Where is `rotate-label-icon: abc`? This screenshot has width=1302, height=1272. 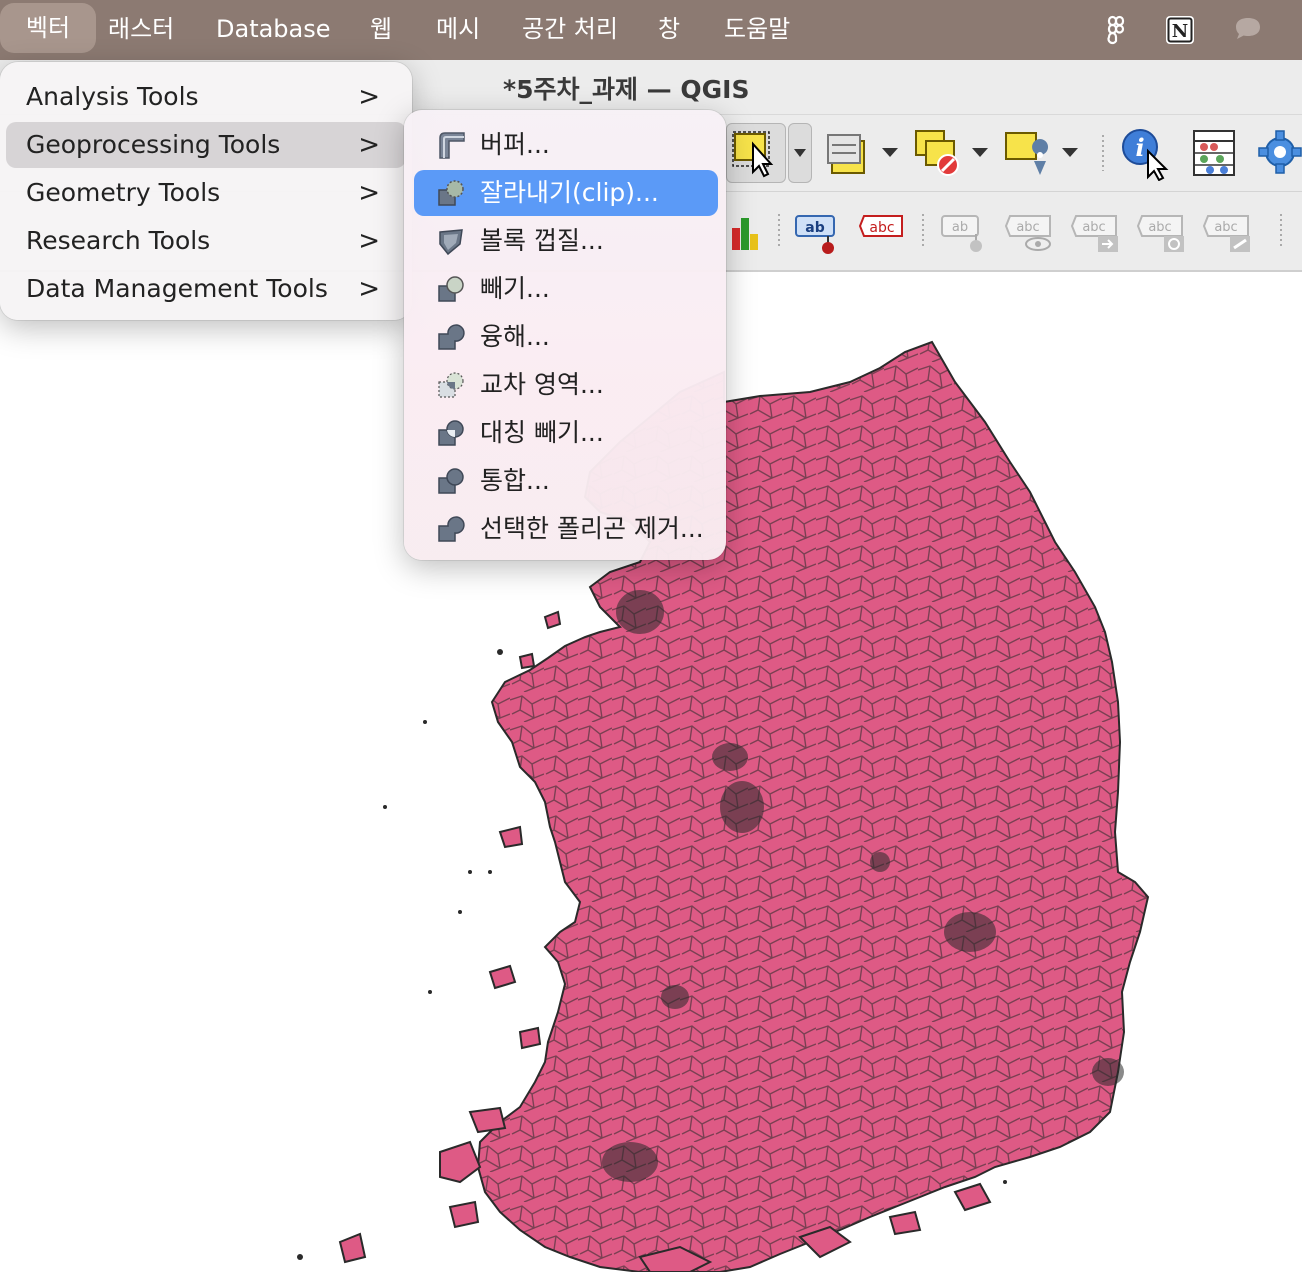
rotate-label-icon: abc is located at coordinates (1162, 232).